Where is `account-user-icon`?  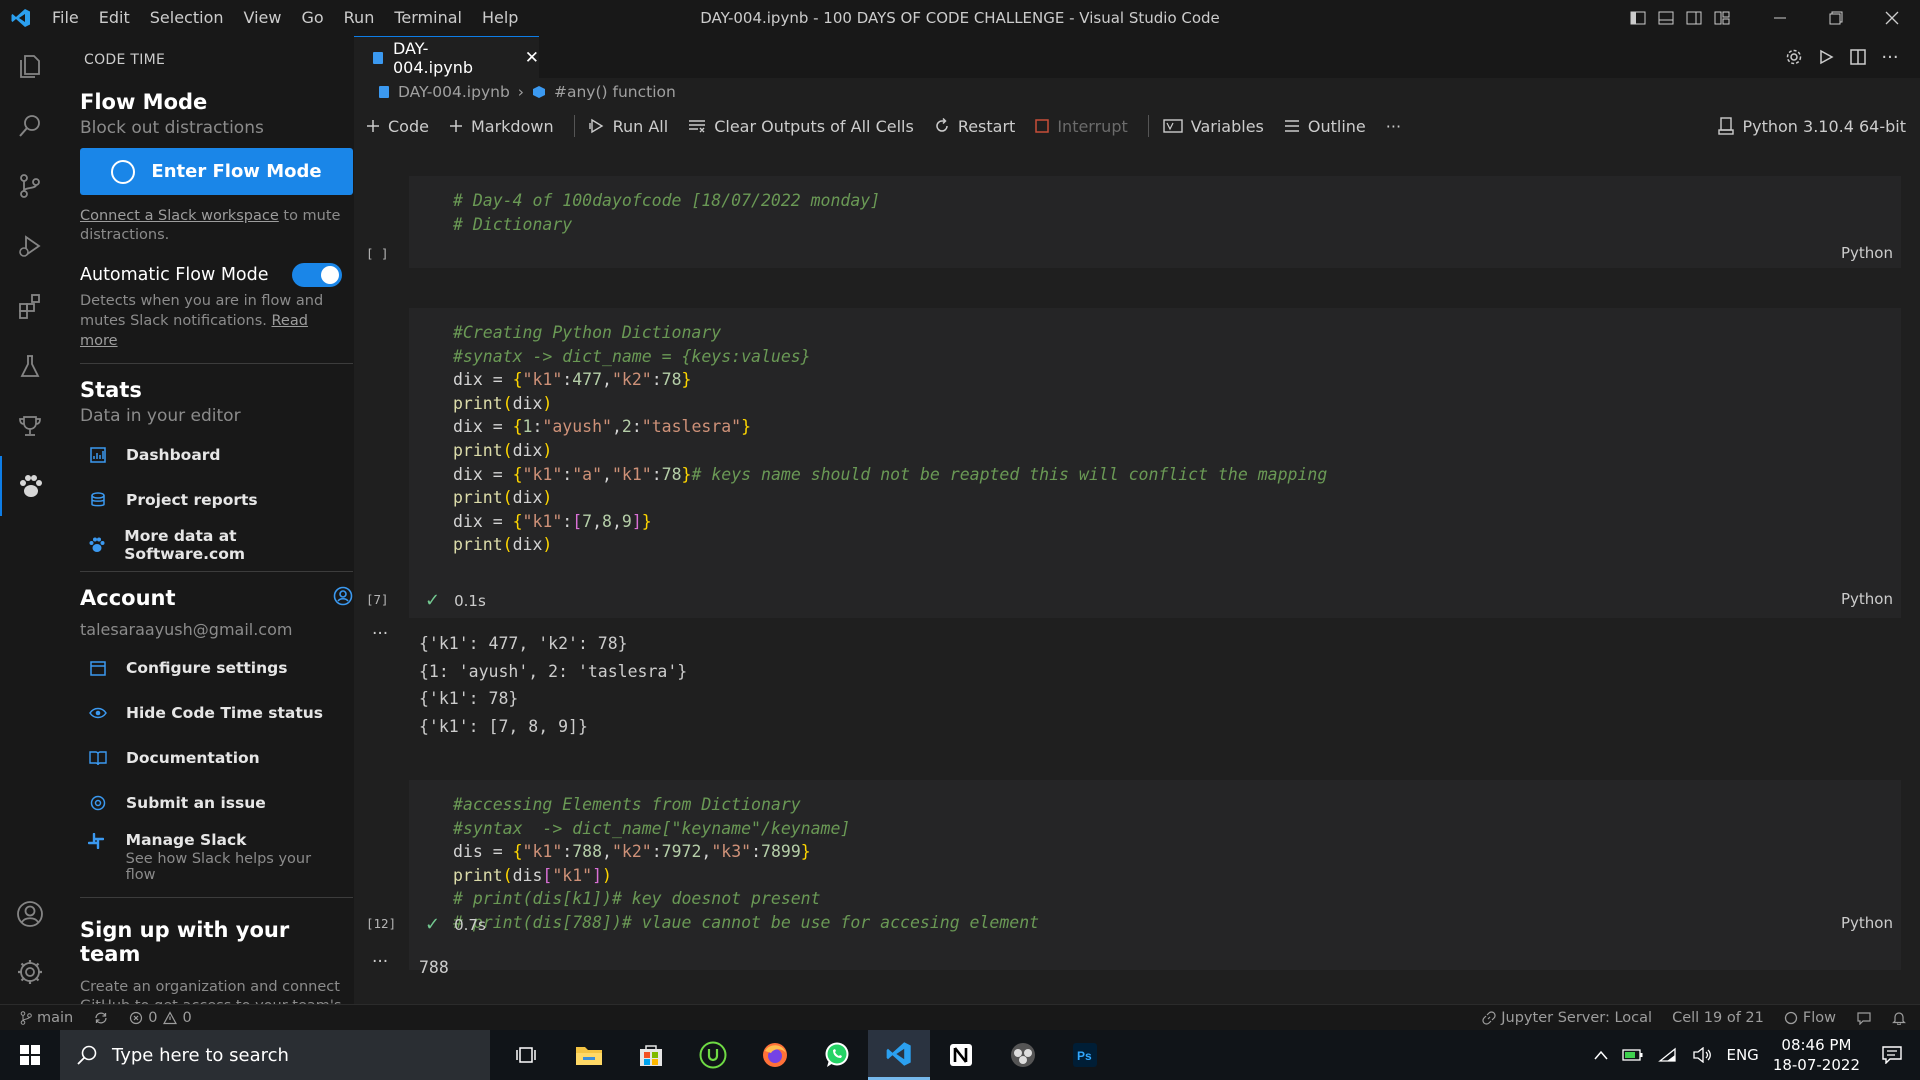
account-user-icon is located at coordinates (343, 598).